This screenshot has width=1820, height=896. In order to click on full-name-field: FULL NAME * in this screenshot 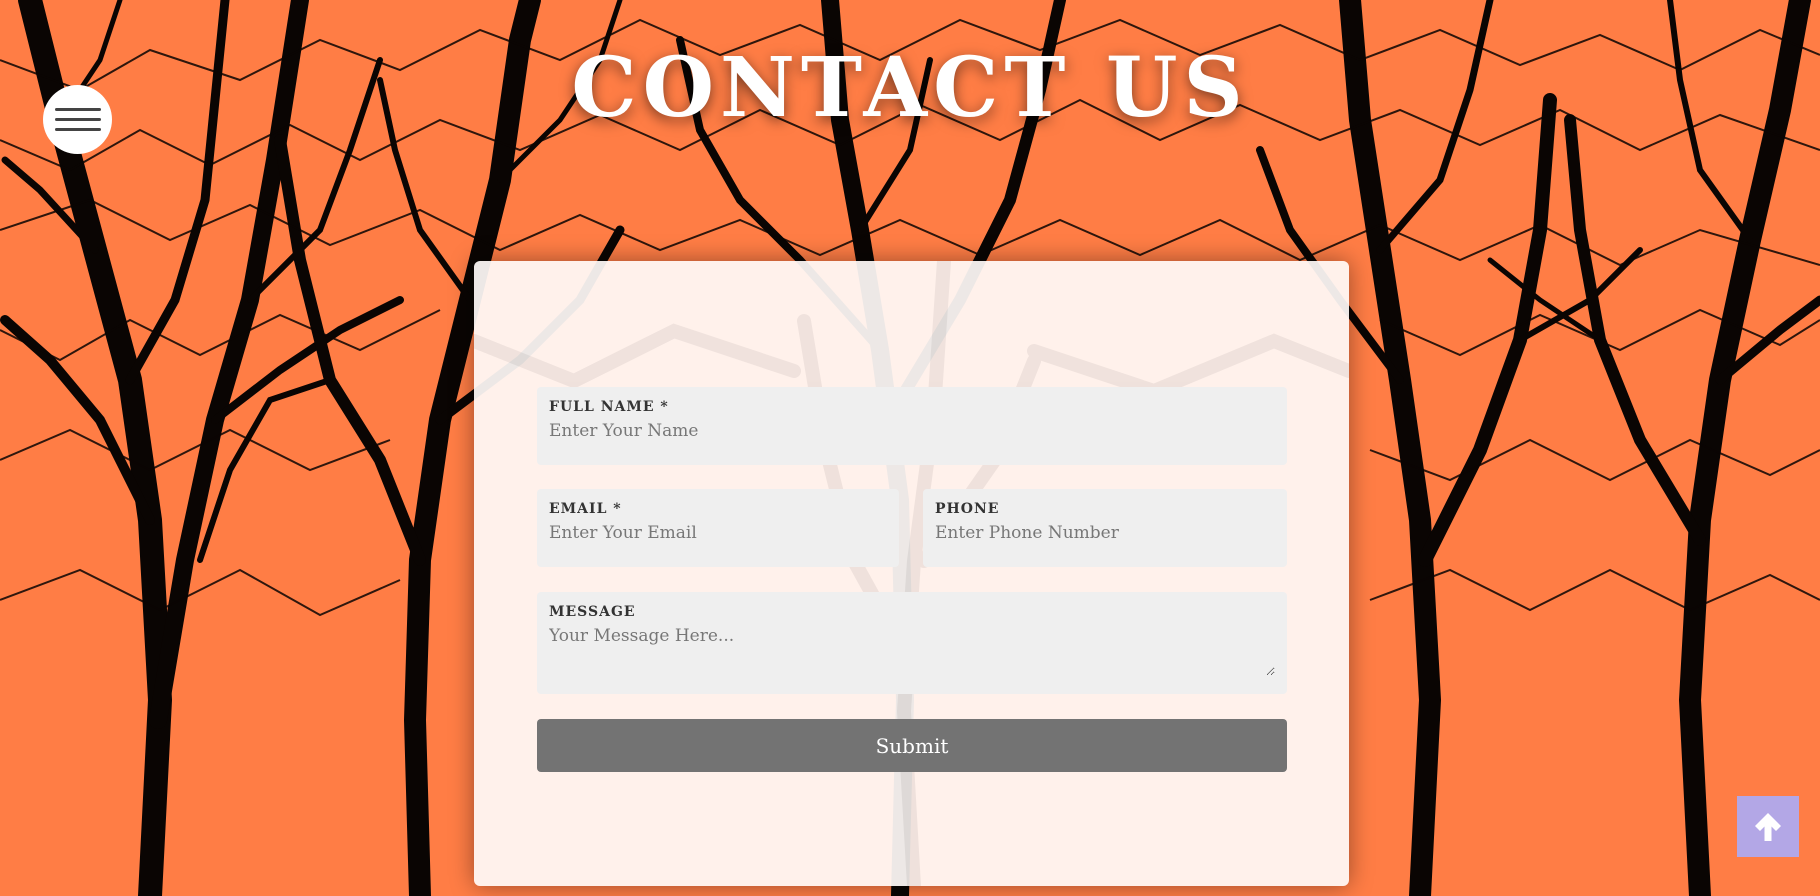, I will do `click(912, 426)`.